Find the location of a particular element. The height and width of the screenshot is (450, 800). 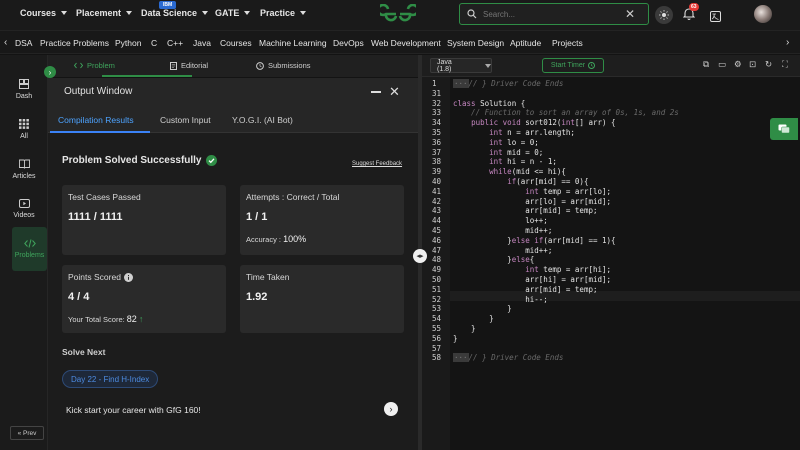

active-tab-indicator is located at coordinates (147, 76).